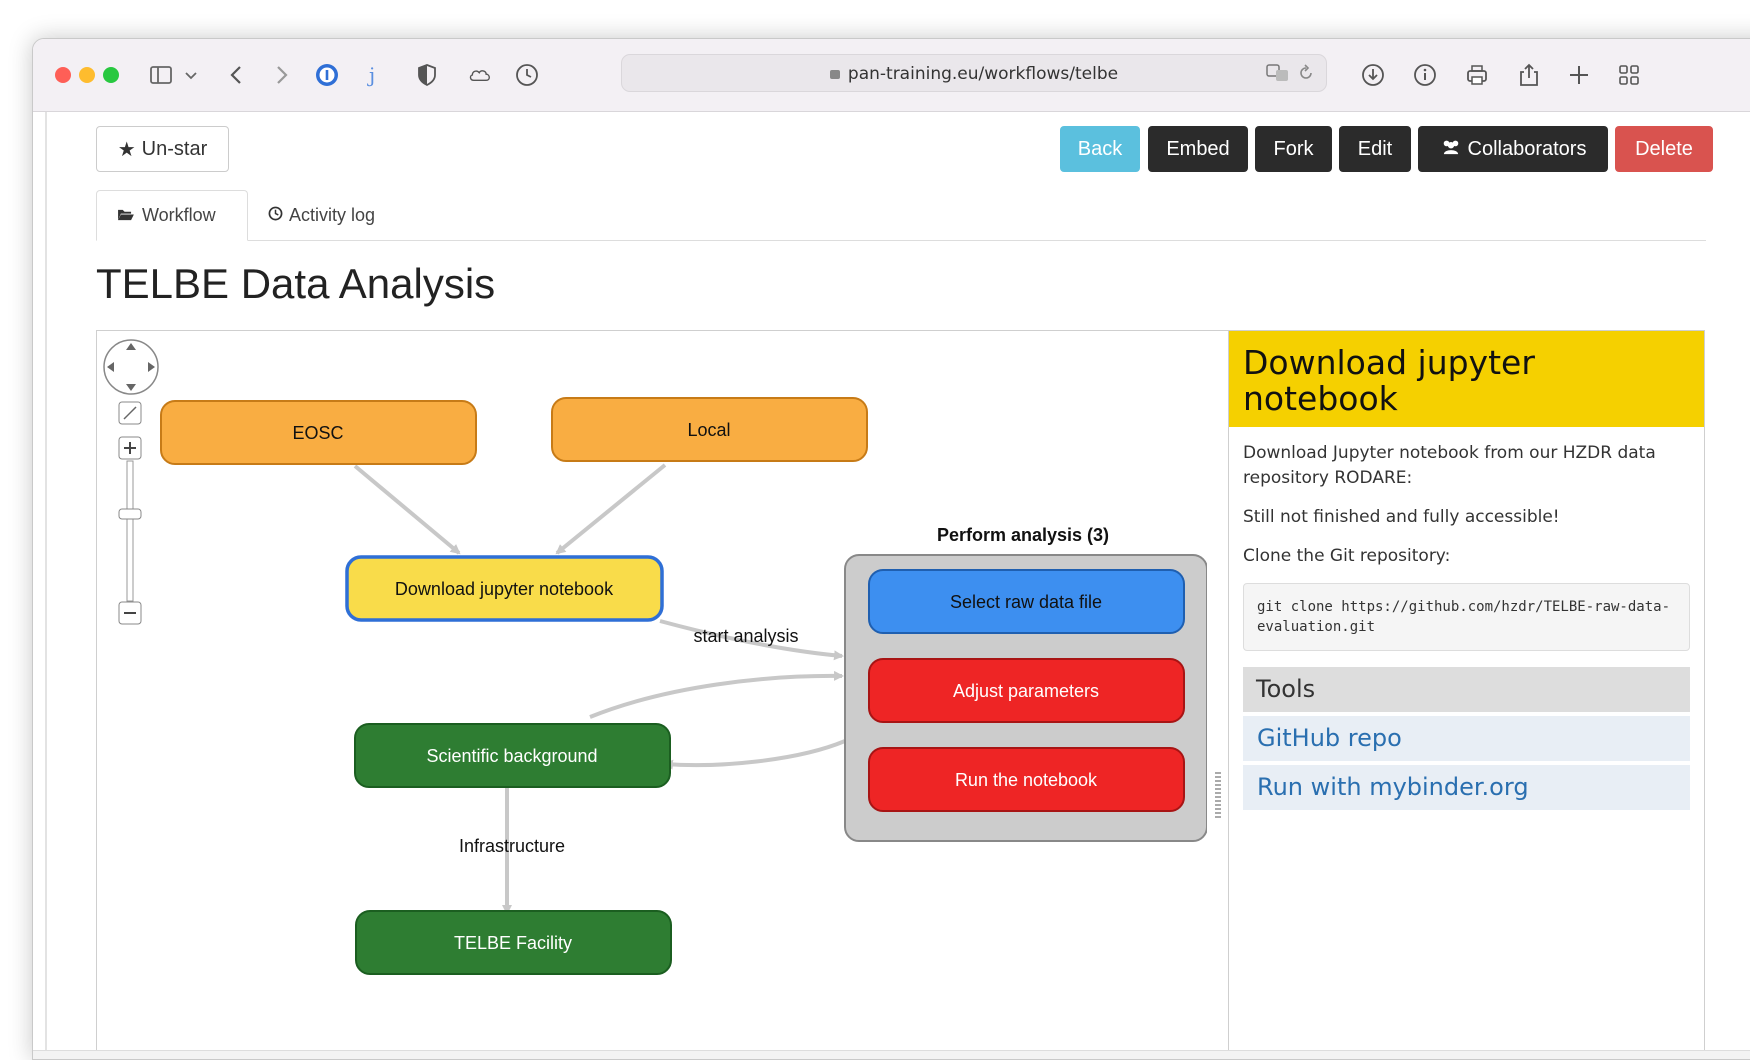 This screenshot has width=1750, height=1060. I want to click on zoom-slider-track, so click(130, 531).